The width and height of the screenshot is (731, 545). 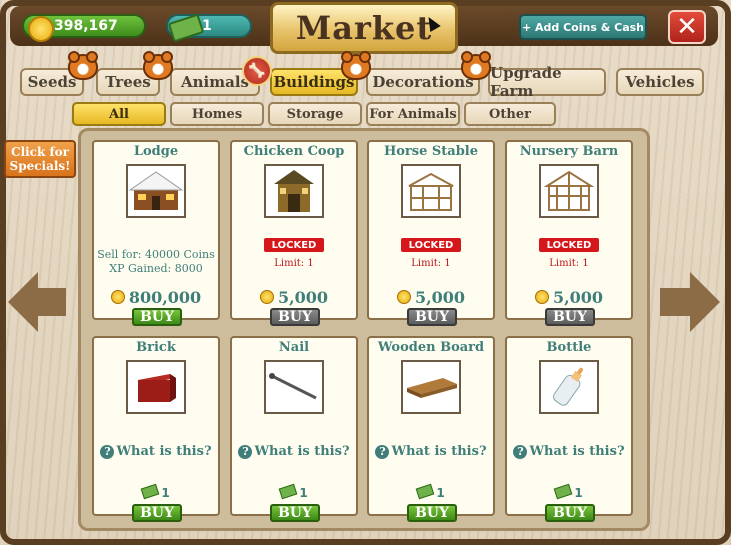 I want to click on coin-amount: 398,167, so click(x=86, y=26).